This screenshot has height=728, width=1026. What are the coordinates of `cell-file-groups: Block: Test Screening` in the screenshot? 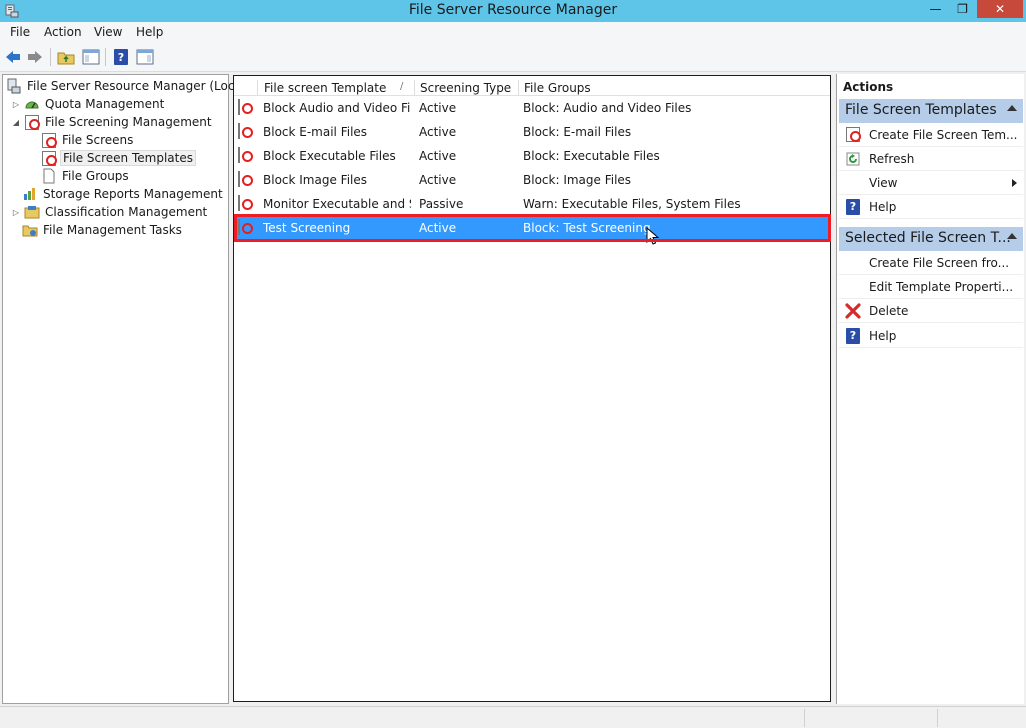 It's located at (587, 228).